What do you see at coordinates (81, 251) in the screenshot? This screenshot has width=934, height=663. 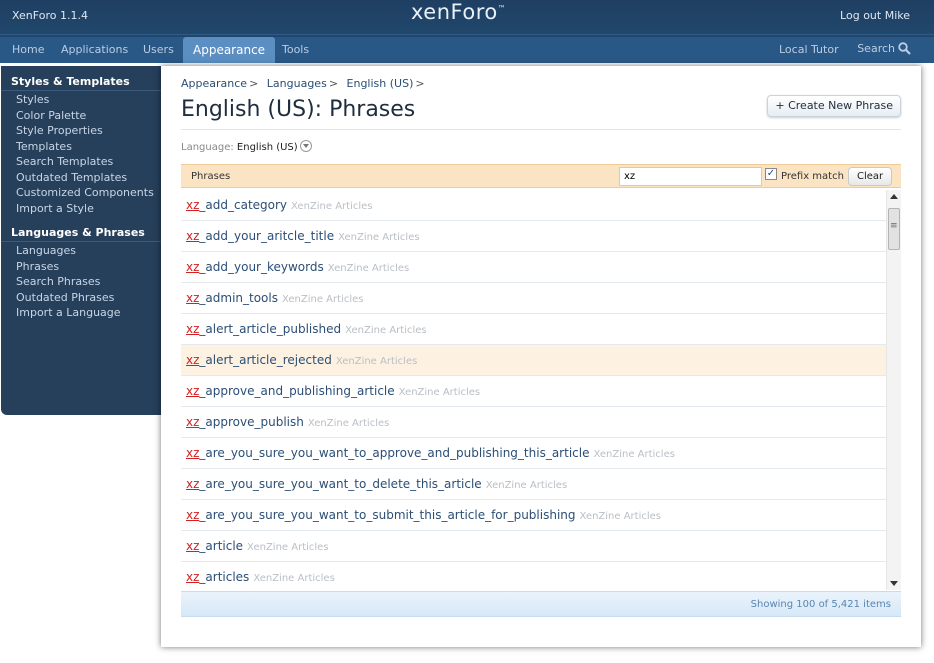 I see `sidebar-item-languages: Languages` at bounding box center [81, 251].